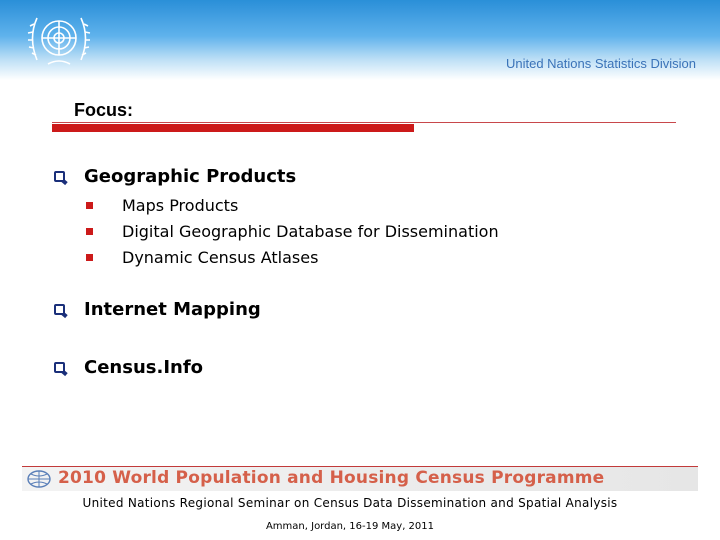  Describe the element at coordinates (600, 63) in the screenshot. I see `division-label: United Nations Statistics Division` at that location.